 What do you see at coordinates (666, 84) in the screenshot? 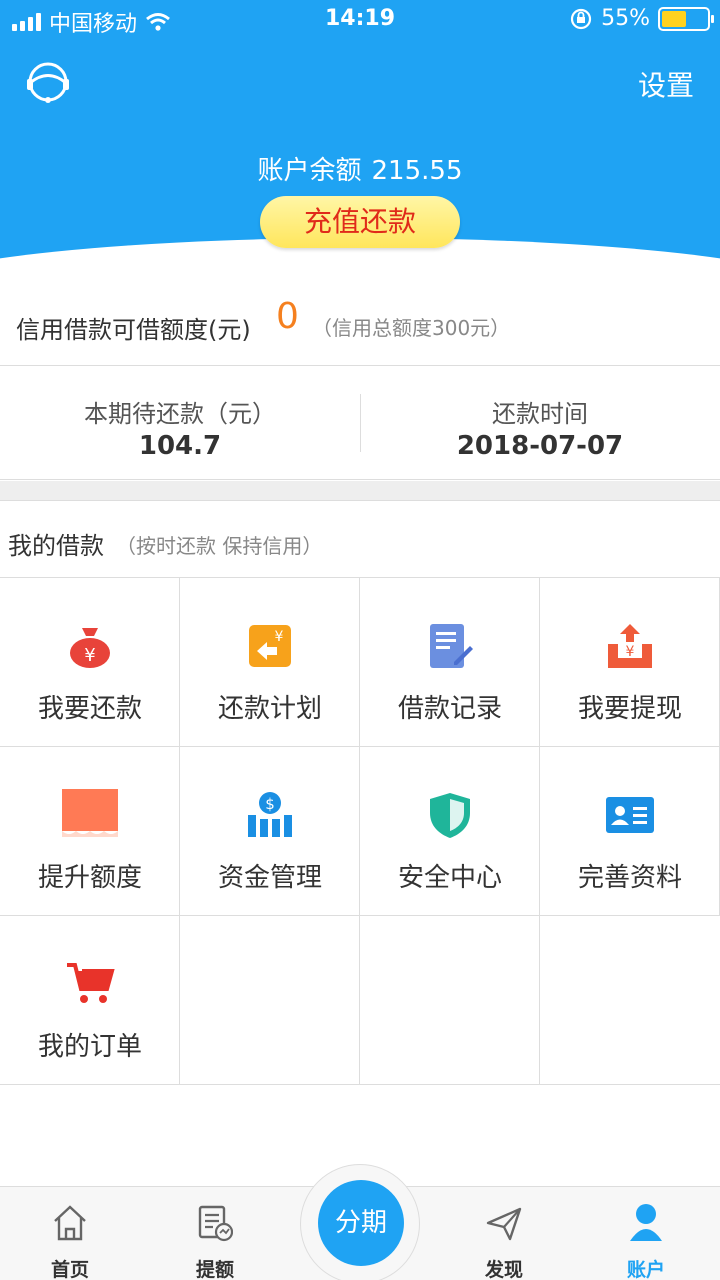
I see `settings-button: 设置` at bounding box center [666, 84].